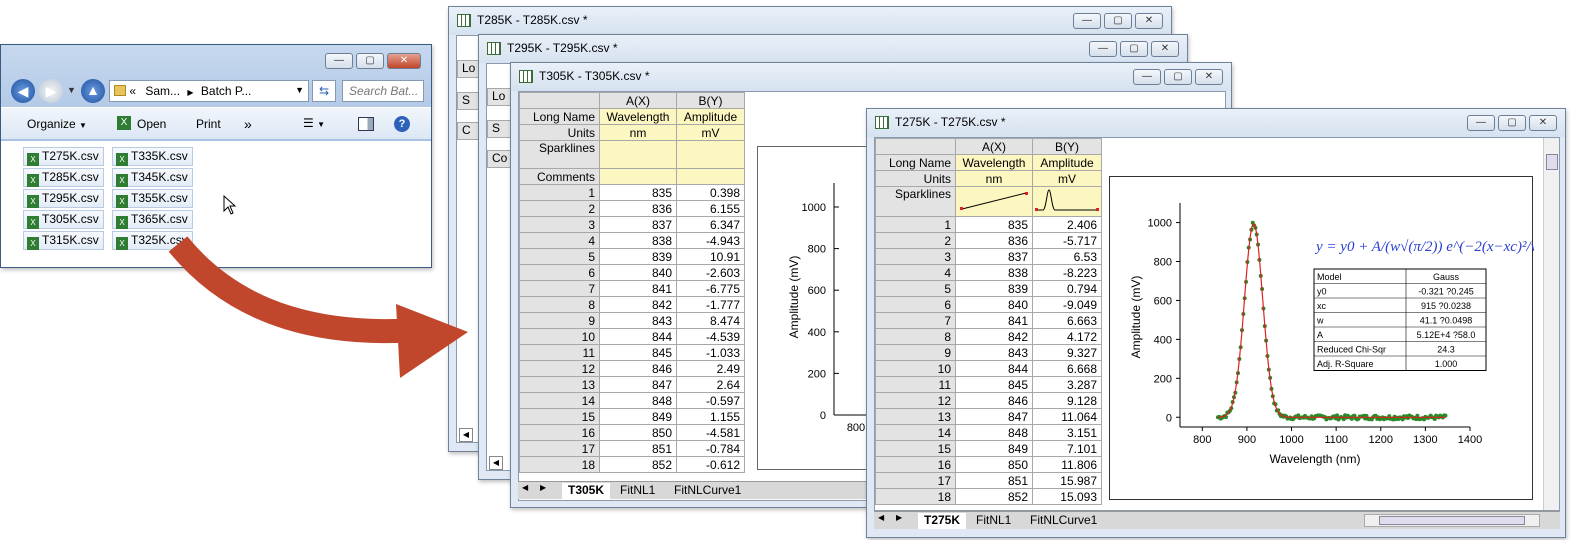 The width and height of the screenshot is (1571, 540). What do you see at coordinates (1067, 432) in the screenshot?
I see `amplitude-cell: 3.151` at bounding box center [1067, 432].